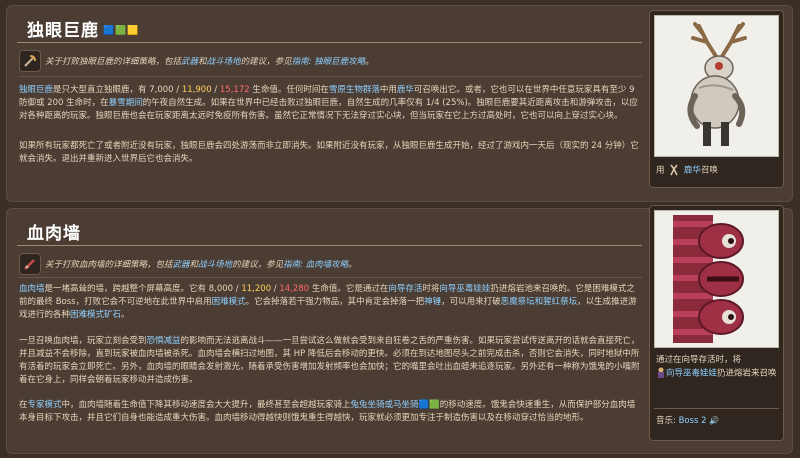 Image resolution: width=800 pixels, height=458 pixels. I want to click on deerclops-sprite-icon, so click(717, 84).